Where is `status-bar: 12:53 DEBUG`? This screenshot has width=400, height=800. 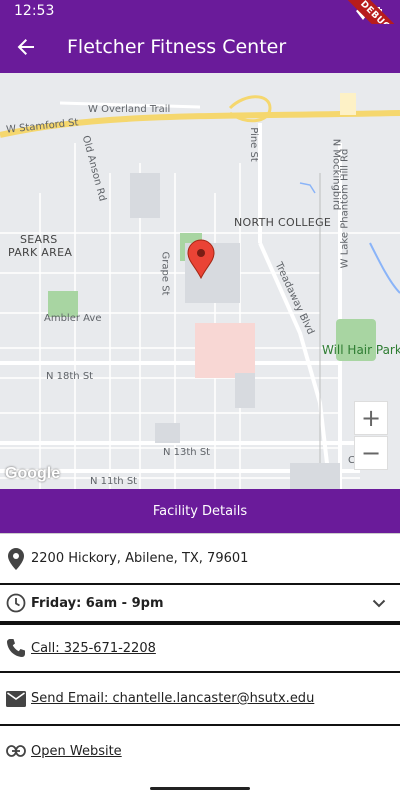
status-bar: 12:53 DEBUG is located at coordinates (200, 30).